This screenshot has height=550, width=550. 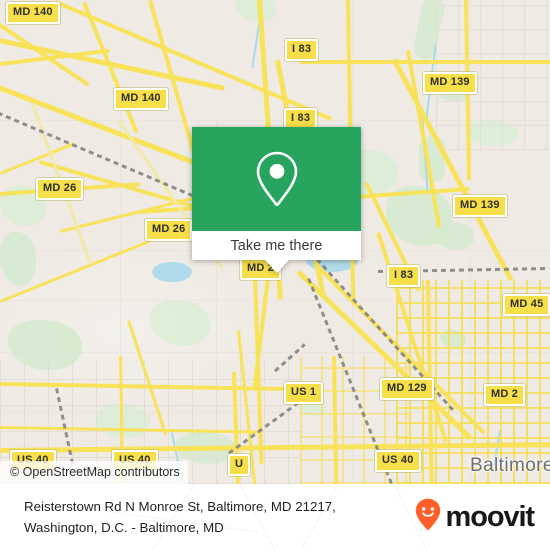 I want to click on popup-tail, so click(x=276, y=266).